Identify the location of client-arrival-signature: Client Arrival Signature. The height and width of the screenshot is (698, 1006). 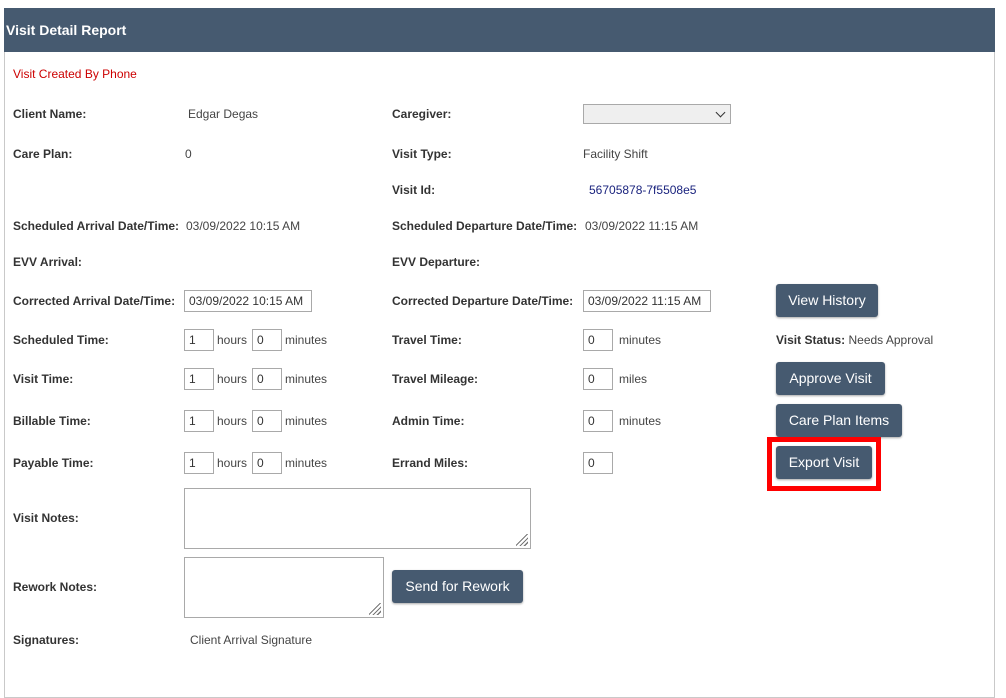
(251, 640).